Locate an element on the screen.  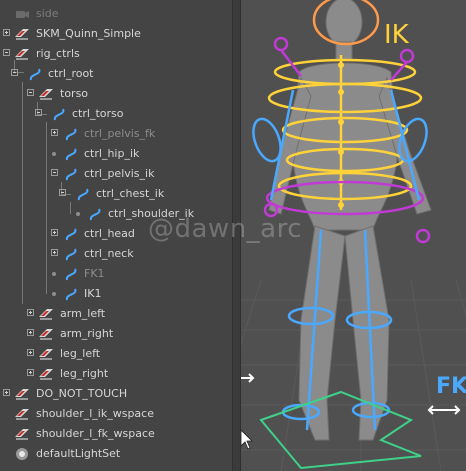
outliner-item-ctrl-neck: ctrl_neck is located at coordinates (116, 254).